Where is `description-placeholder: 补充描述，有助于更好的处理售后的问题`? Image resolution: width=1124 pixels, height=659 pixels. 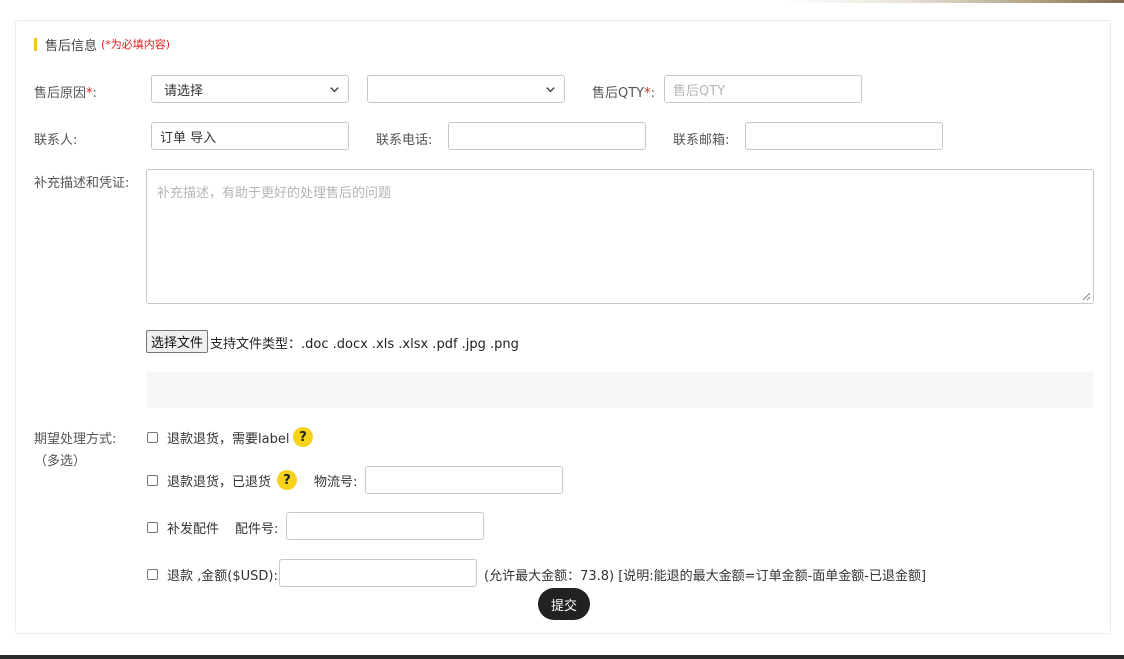
description-placeholder: 补充描述，有助于更好的处理售后的问题 is located at coordinates (274, 193).